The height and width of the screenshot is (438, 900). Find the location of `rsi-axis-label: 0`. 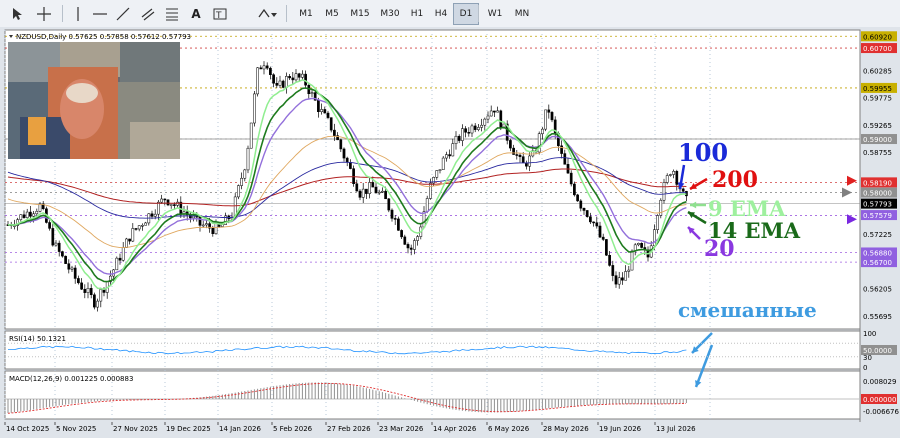

rsi-axis-label: 0 is located at coordinates (865, 368).